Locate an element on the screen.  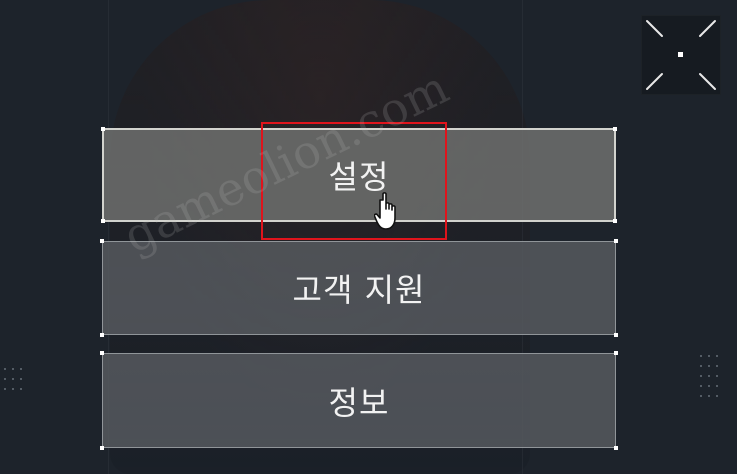
customer-support-button: 고객 지원 is located at coordinates (359, 288).